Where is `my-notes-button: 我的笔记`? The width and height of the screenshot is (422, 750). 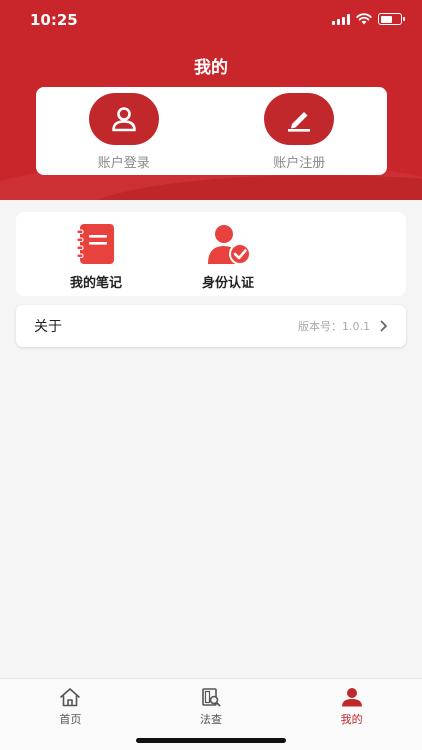 my-notes-button: 我的笔记 is located at coordinates (96, 254).